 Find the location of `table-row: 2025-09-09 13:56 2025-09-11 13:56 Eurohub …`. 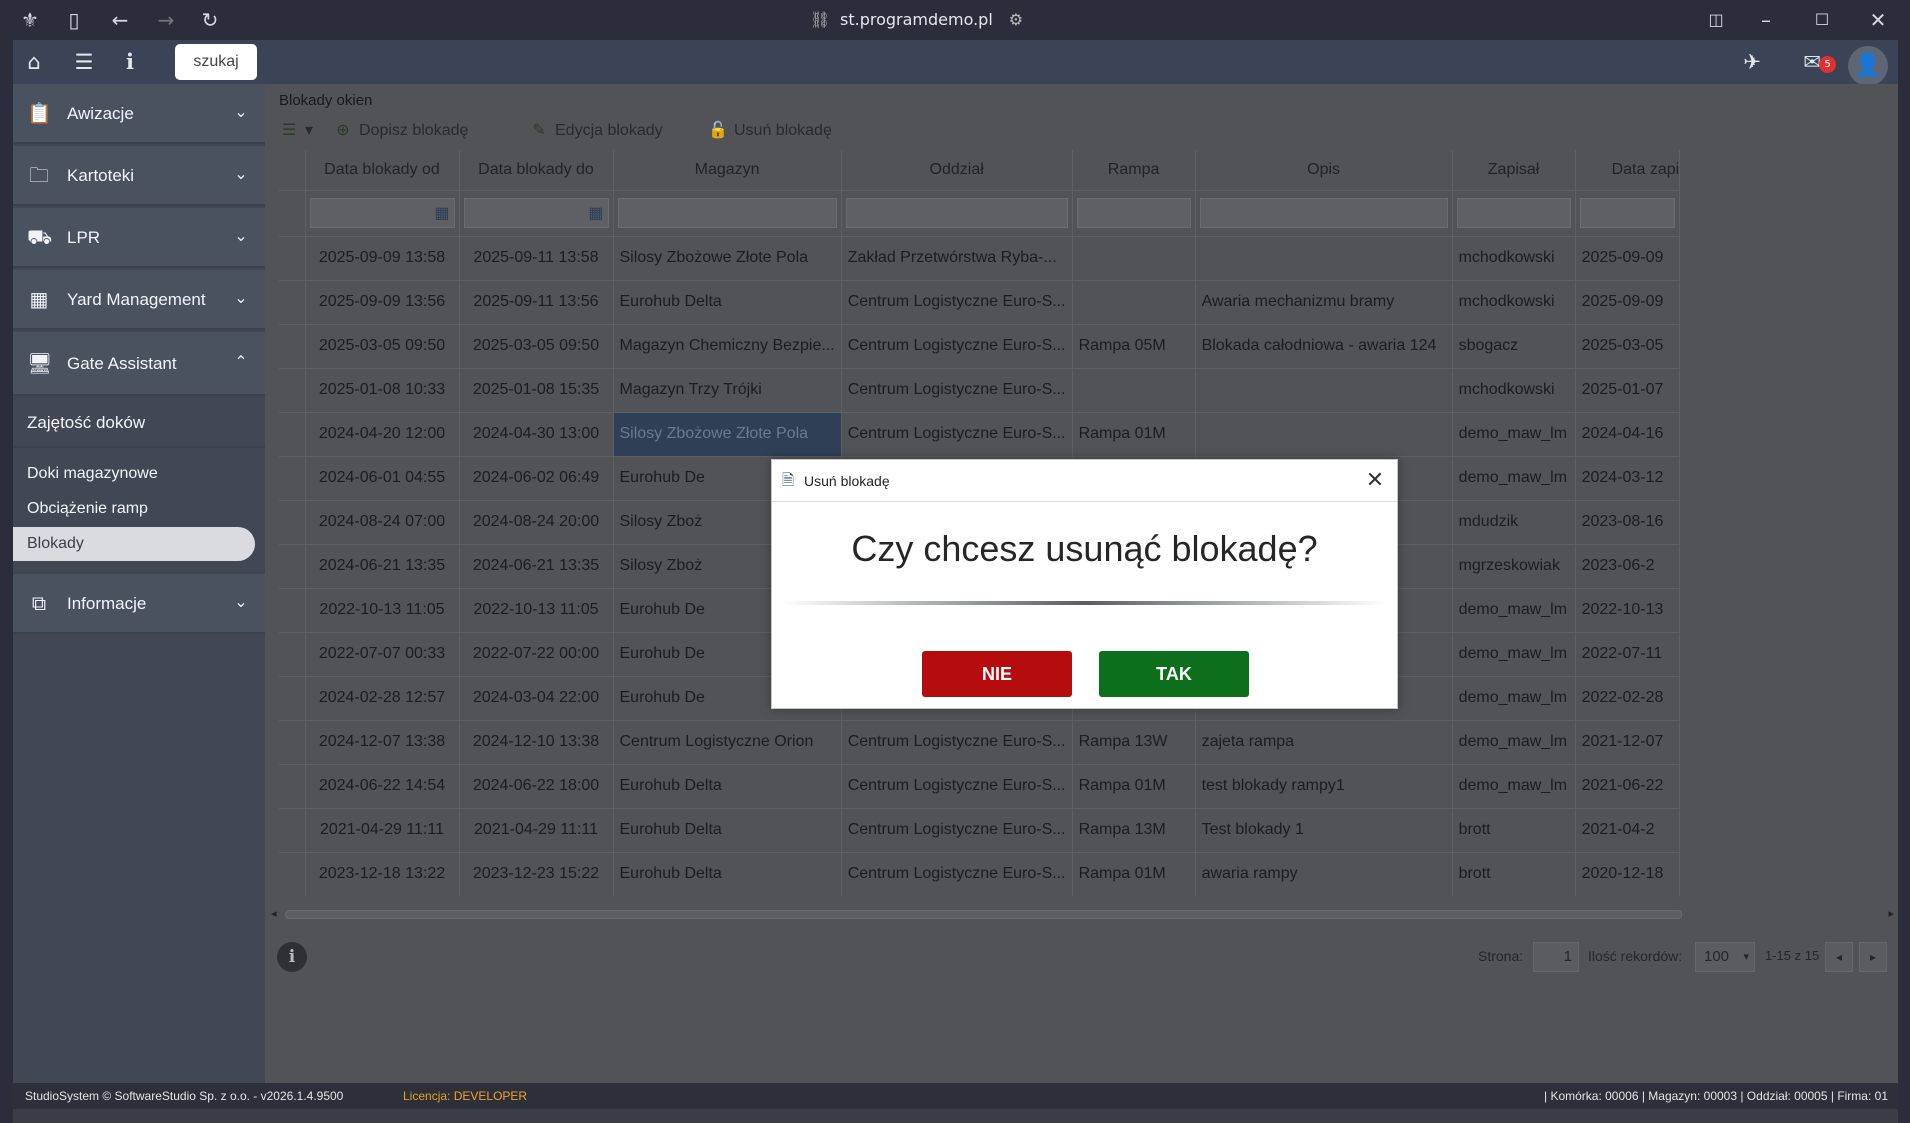

table-row: 2025-09-09 13:56 2025-09-11 13:56 Eurohub … is located at coordinates (980, 301).